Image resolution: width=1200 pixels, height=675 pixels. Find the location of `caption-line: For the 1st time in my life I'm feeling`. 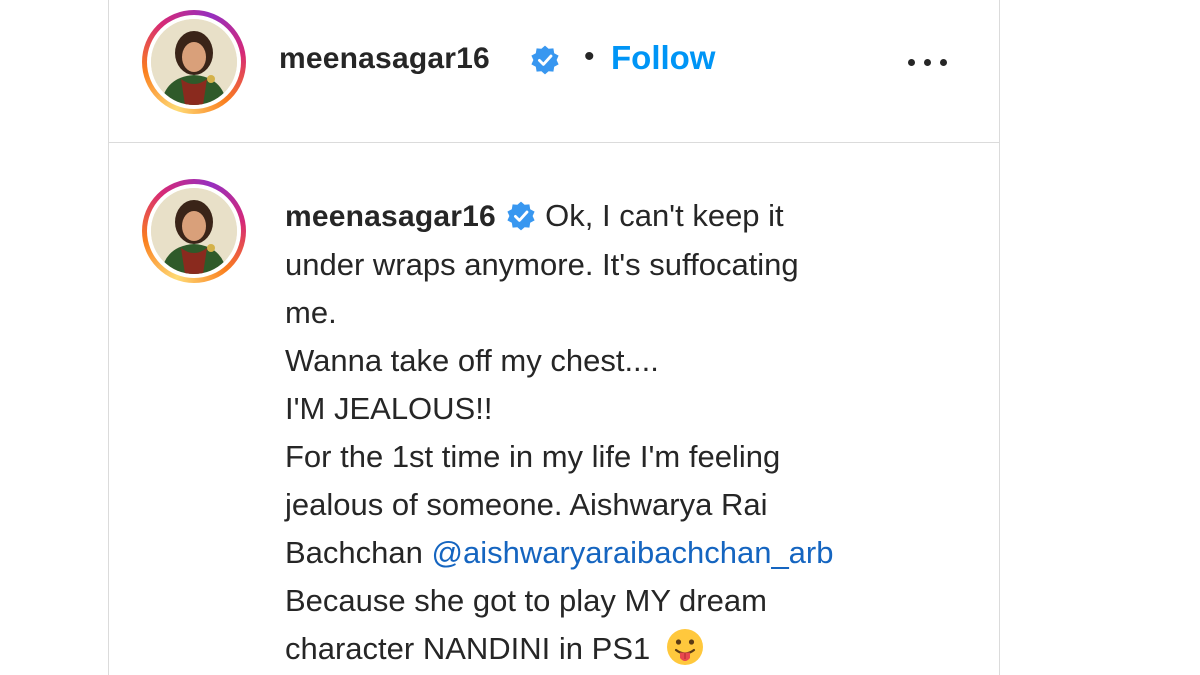

caption-line: For the 1st time in my life I'm feeling is located at coordinates (533, 456).